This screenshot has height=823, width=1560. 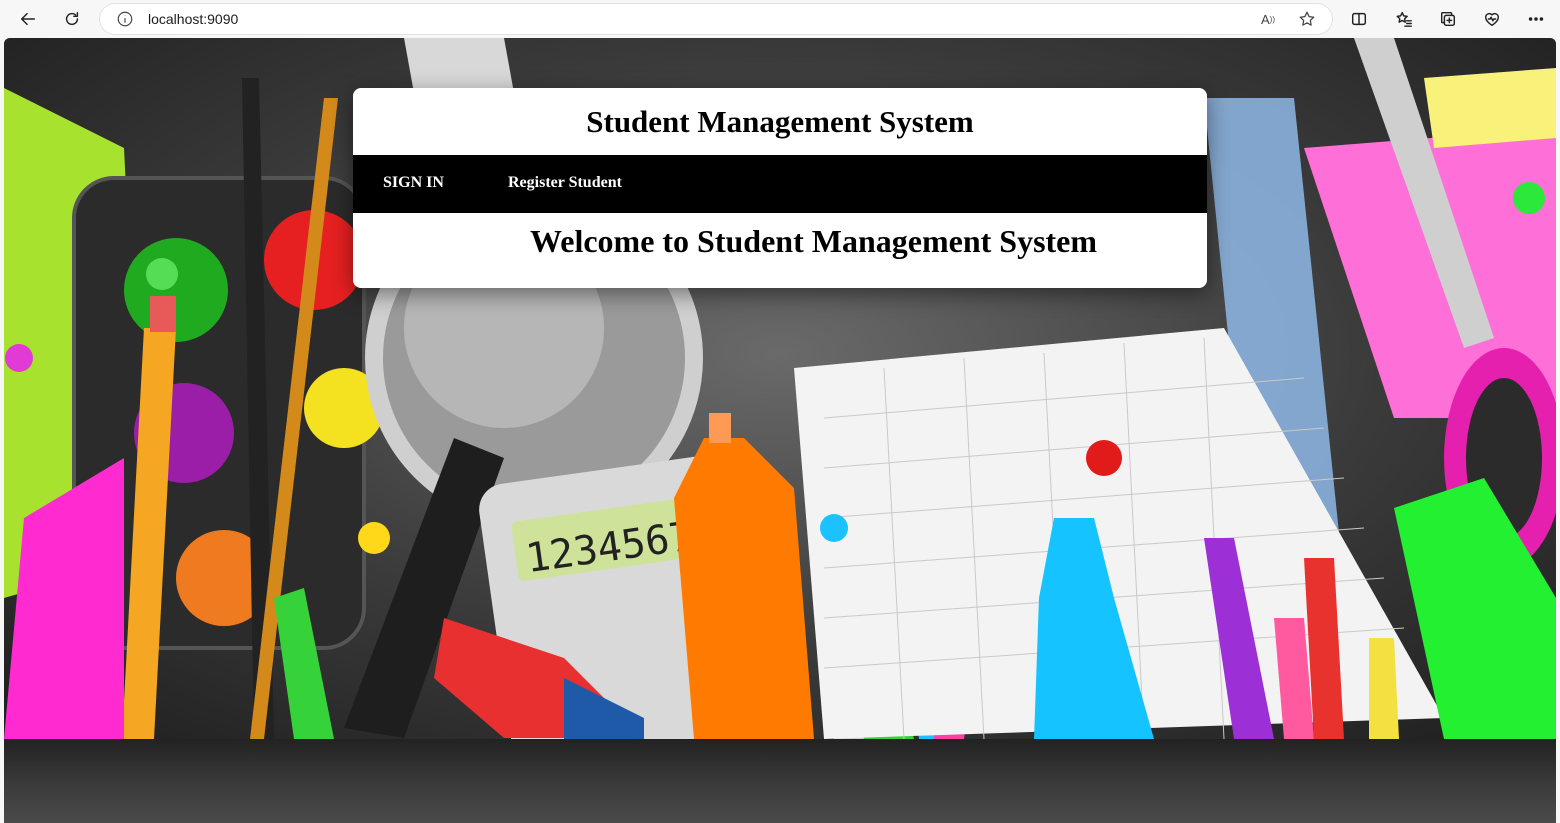 I want to click on welcome-text: Welcome to Student Management System, so click(x=814, y=241).